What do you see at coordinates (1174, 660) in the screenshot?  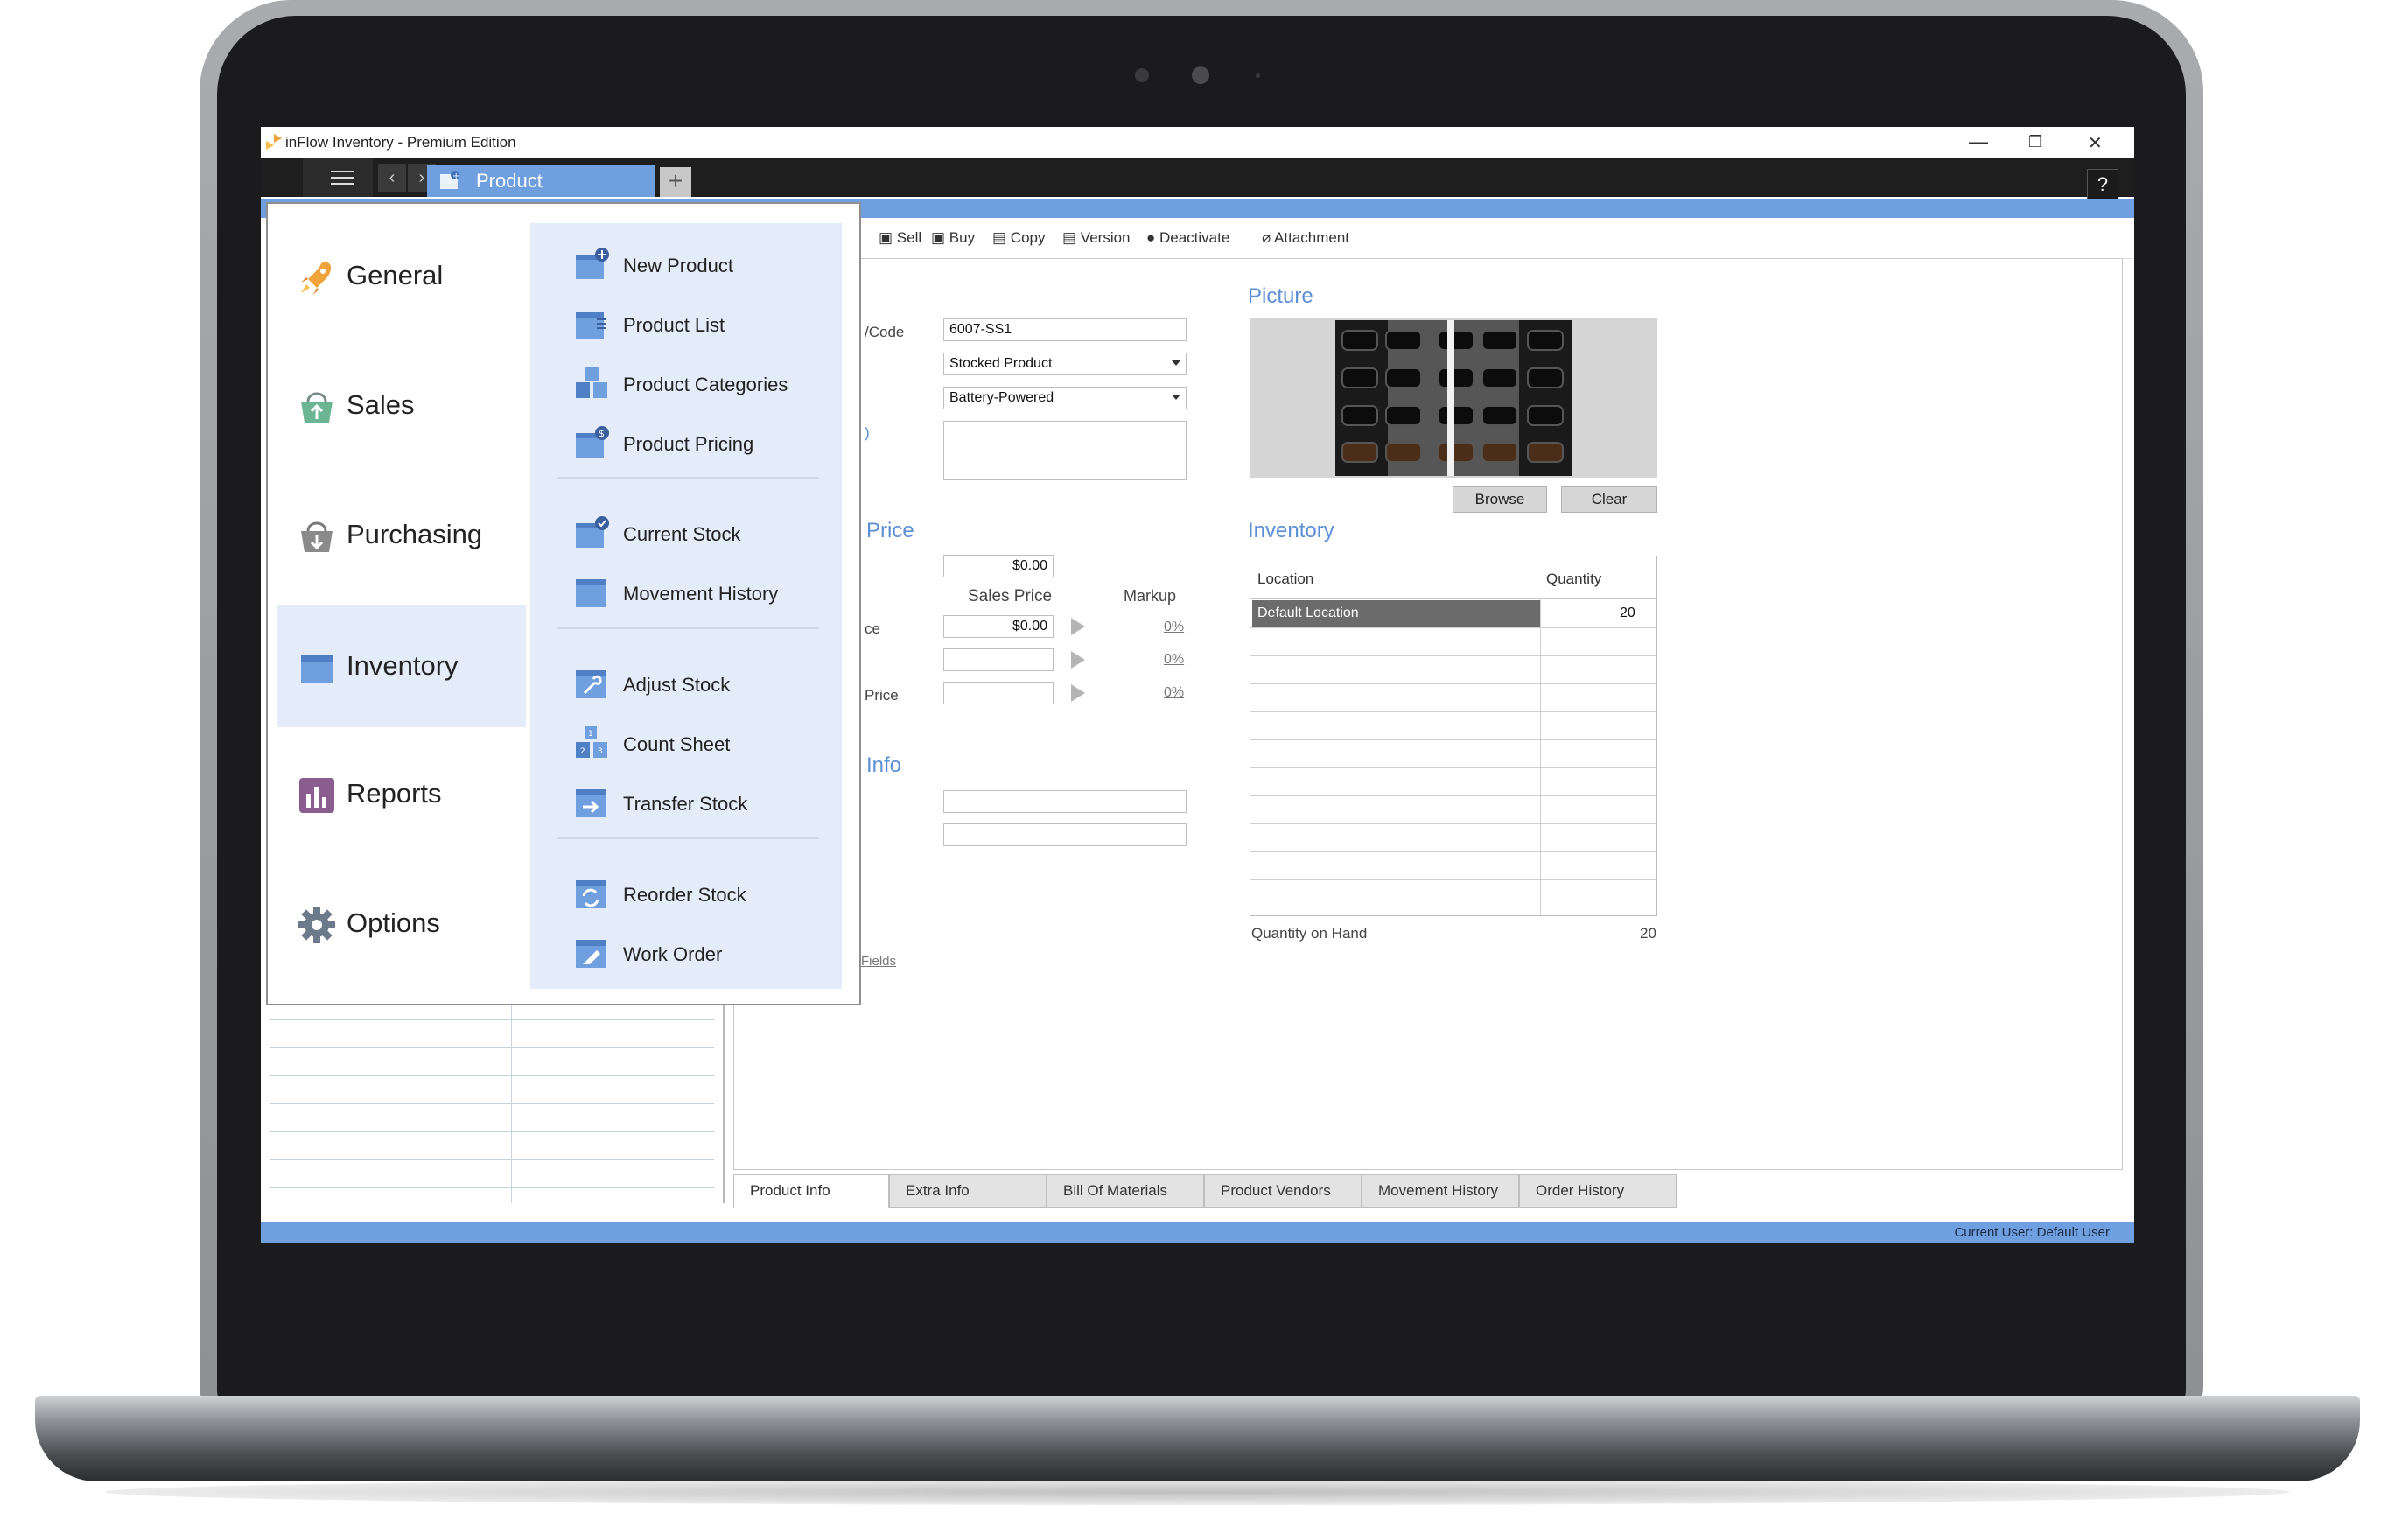 I see `markup-row2-link: 0%` at bounding box center [1174, 660].